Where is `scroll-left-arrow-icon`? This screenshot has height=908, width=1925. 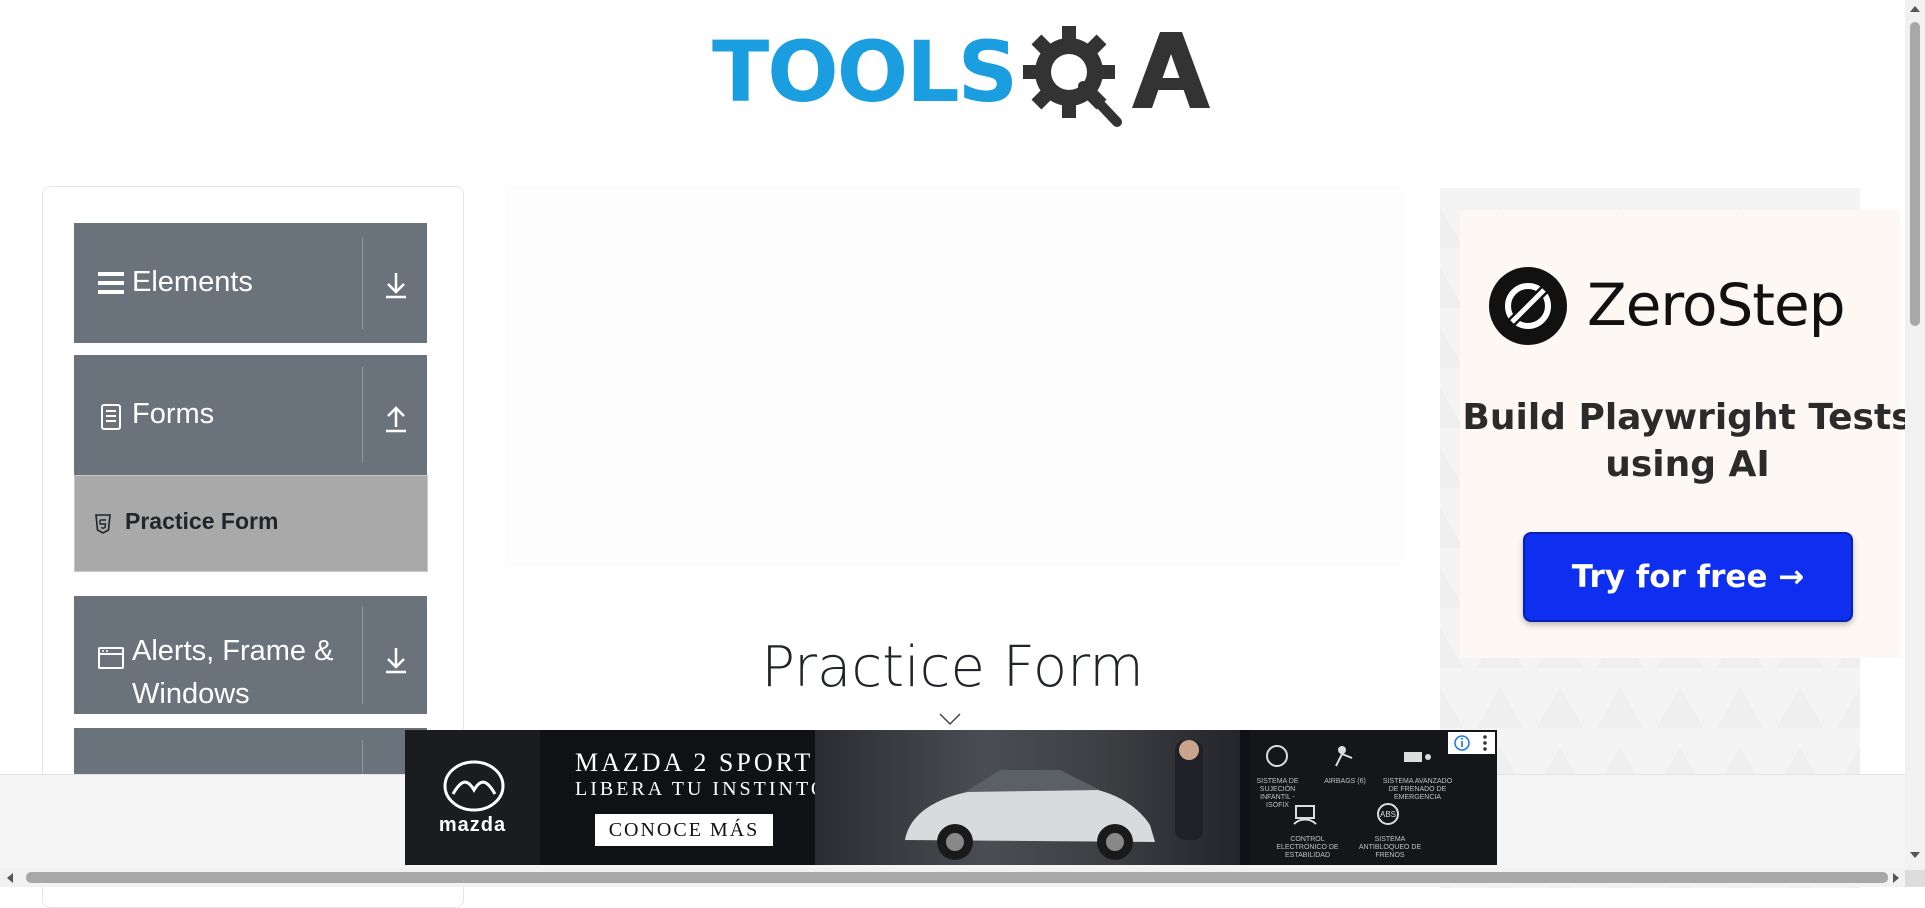
scroll-left-arrow-icon is located at coordinates (10, 878).